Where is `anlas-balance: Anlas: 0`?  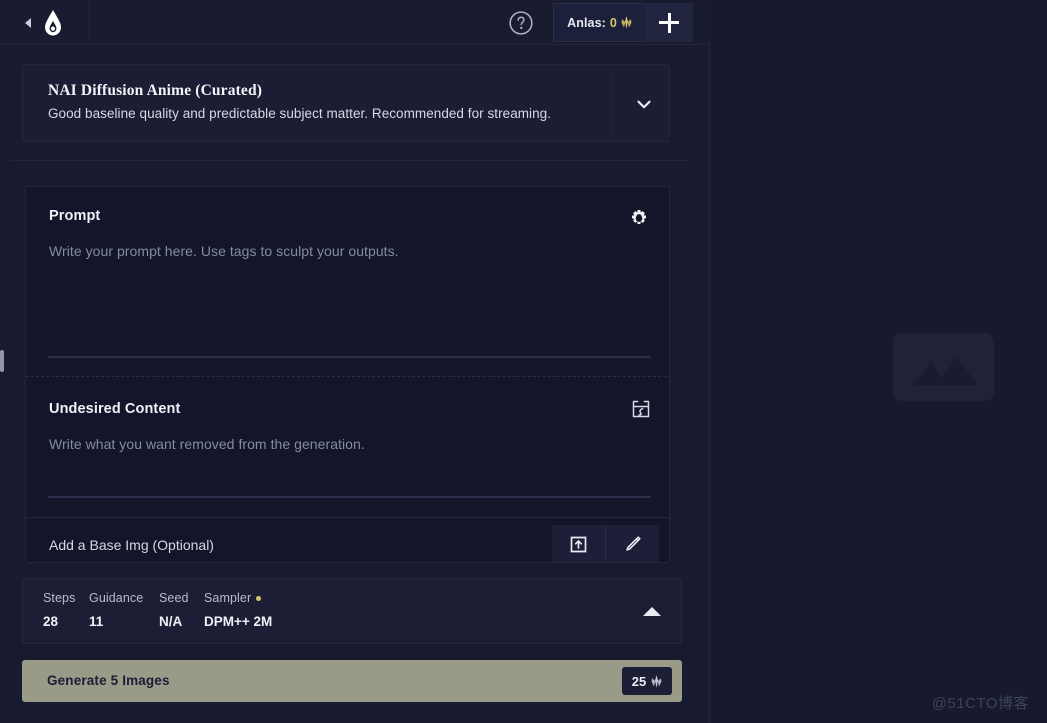 anlas-balance: Anlas: 0 is located at coordinates (599, 22).